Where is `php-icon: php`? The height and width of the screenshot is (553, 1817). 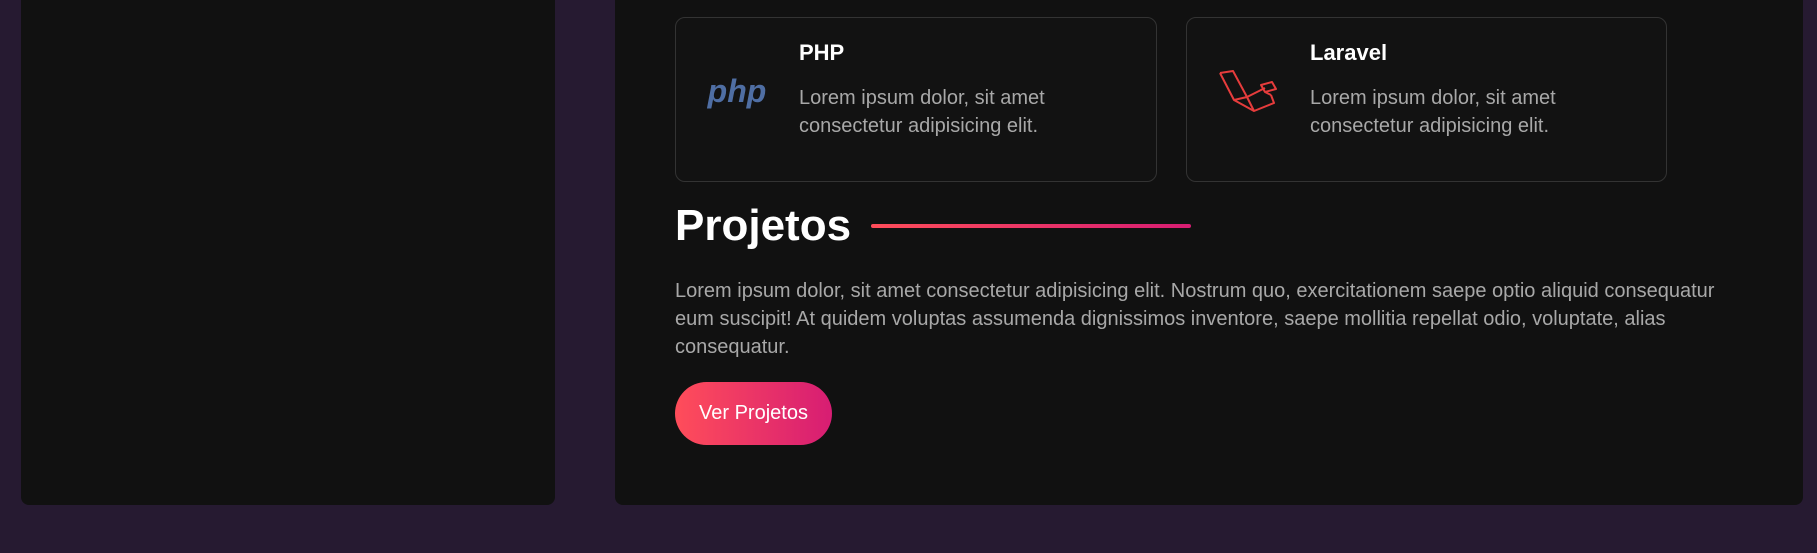
php-icon: php is located at coordinates (737, 93).